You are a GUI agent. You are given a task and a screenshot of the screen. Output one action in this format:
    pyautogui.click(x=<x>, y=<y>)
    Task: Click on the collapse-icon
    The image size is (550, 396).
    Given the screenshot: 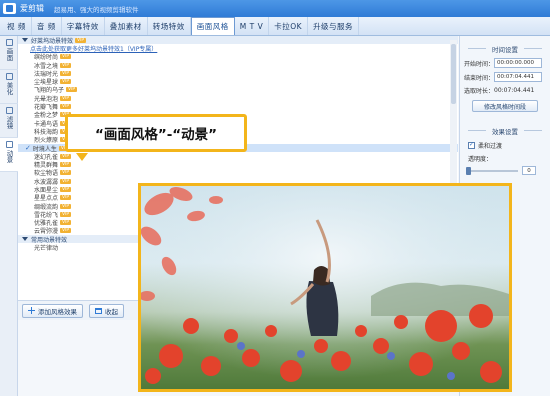 What is the action you would take?
    pyautogui.click(x=98, y=310)
    